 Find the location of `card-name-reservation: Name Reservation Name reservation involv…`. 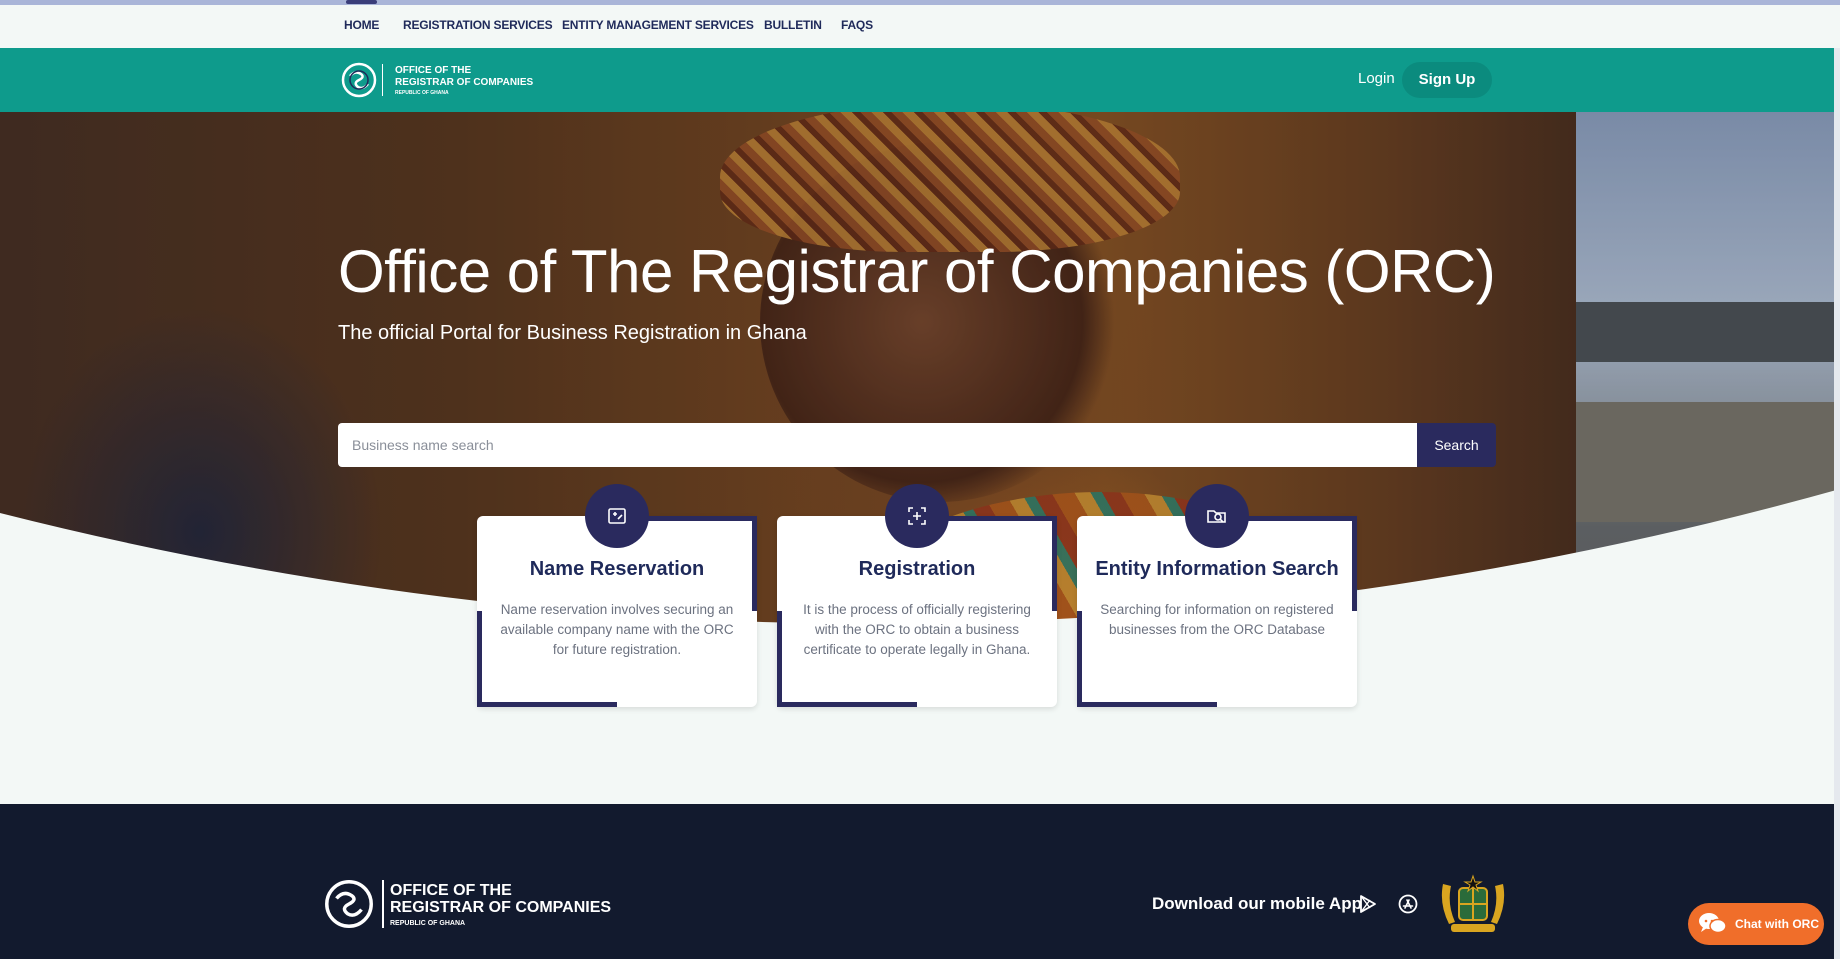

card-name-reservation: Name Reservation Name reservation involv… is located at coordinates (617, 595).